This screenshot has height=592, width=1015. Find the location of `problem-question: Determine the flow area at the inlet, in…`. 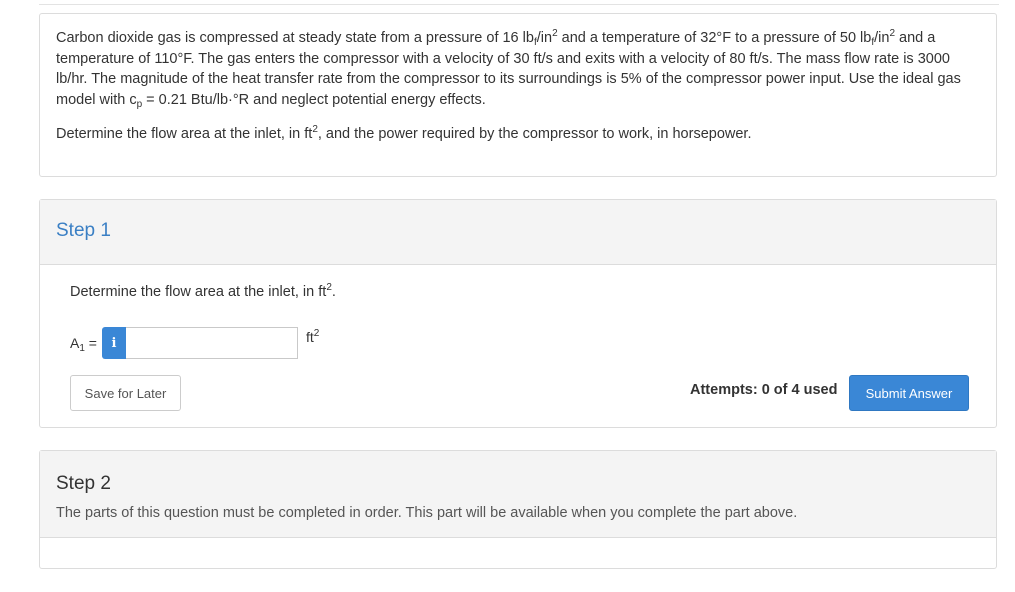

problem-question: Determine the flow area at the inlet, in… is located at coordinates (518, 134).